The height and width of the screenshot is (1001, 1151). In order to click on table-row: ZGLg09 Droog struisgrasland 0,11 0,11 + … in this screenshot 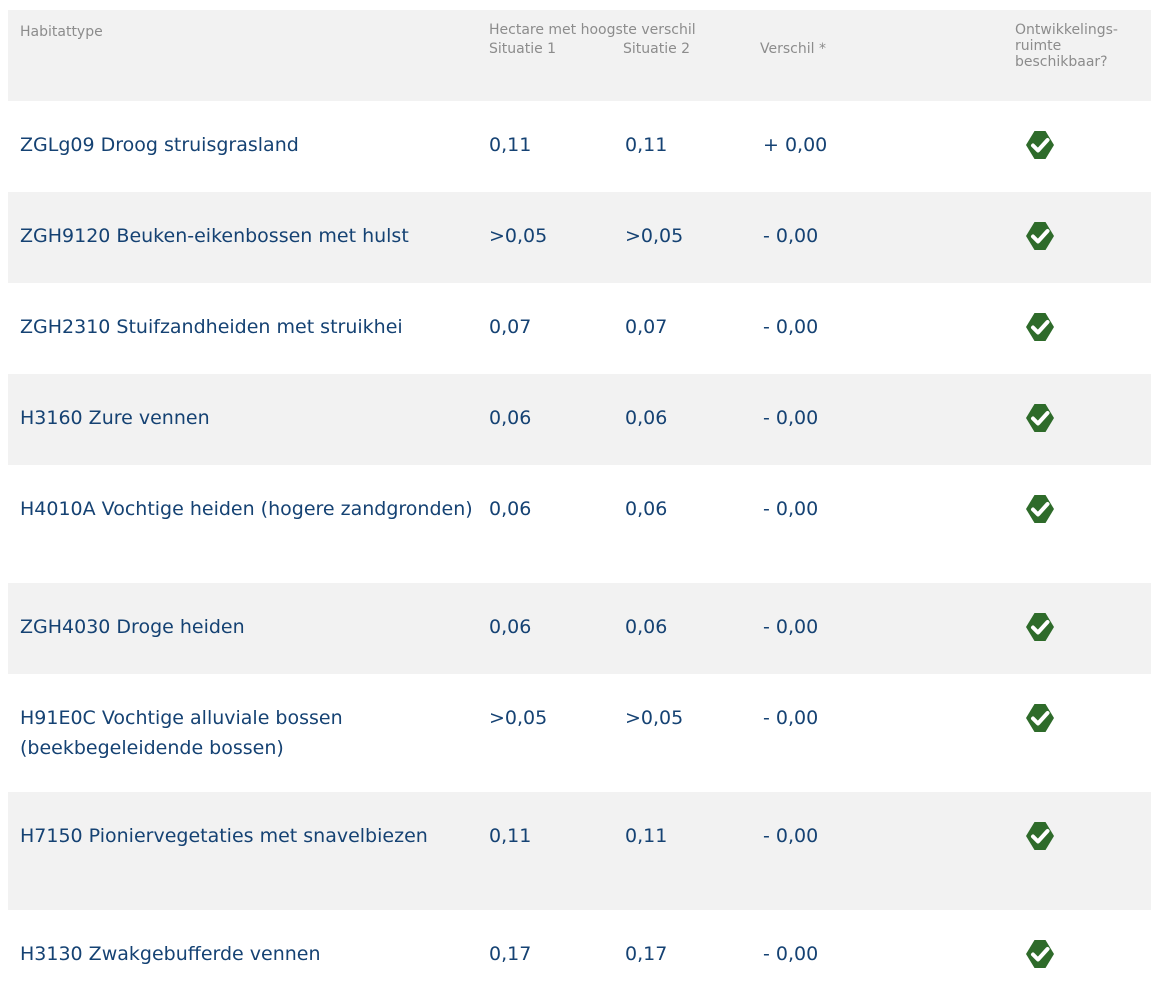, I will do `click(579, 146)`.